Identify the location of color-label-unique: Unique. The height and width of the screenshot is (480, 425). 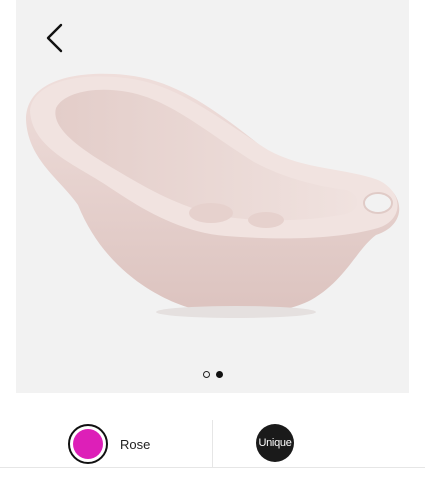
(275, 443).